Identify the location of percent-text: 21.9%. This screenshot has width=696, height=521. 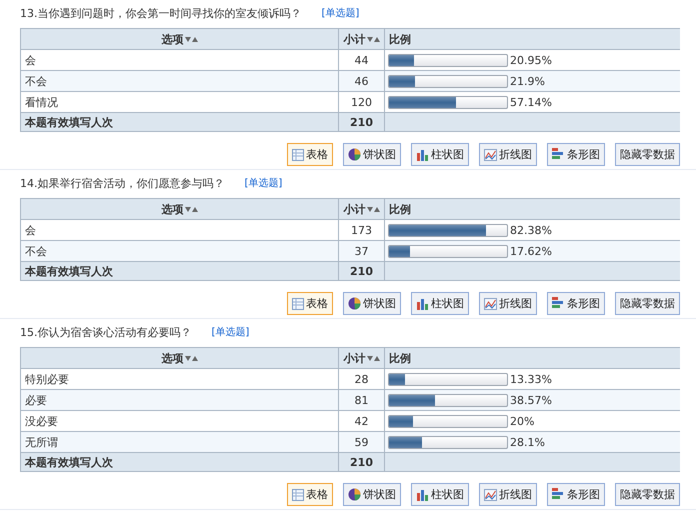
(527, 81).